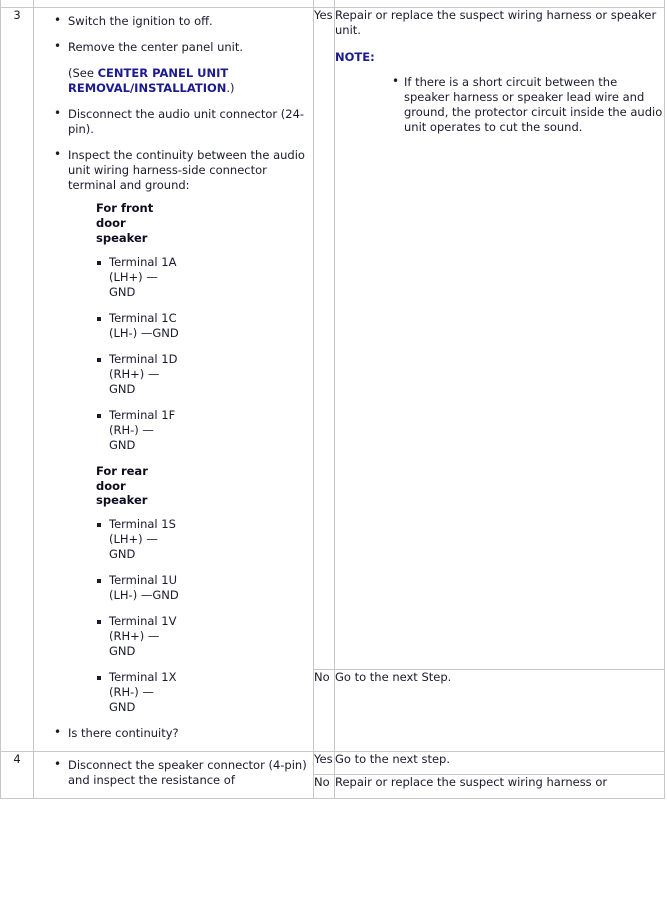 The image size is (667, 923). Describe the element at coordinates (180, 733) in the screenshot. I see `inspection-question: Is there continuity?` at that location.